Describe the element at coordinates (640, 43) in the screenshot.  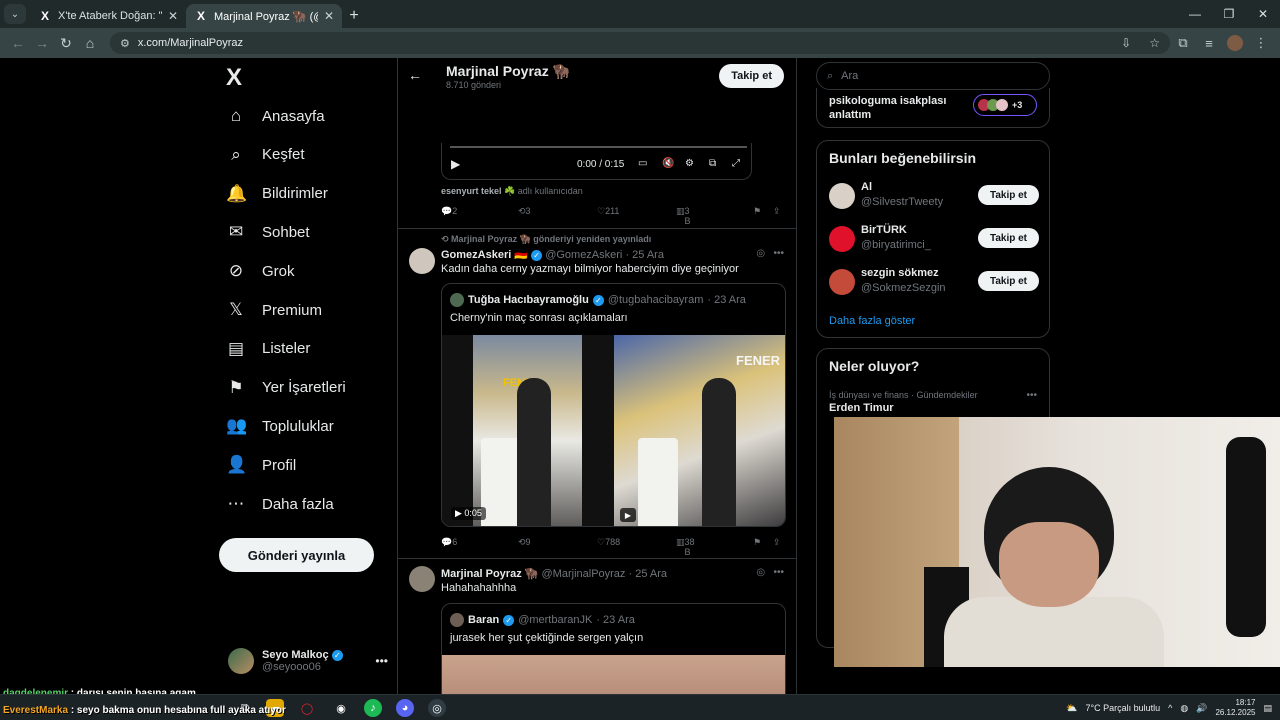
I see `address-bar: ⚙ x.com/MarjinalPoyraz ⇩ ☆` at that location.